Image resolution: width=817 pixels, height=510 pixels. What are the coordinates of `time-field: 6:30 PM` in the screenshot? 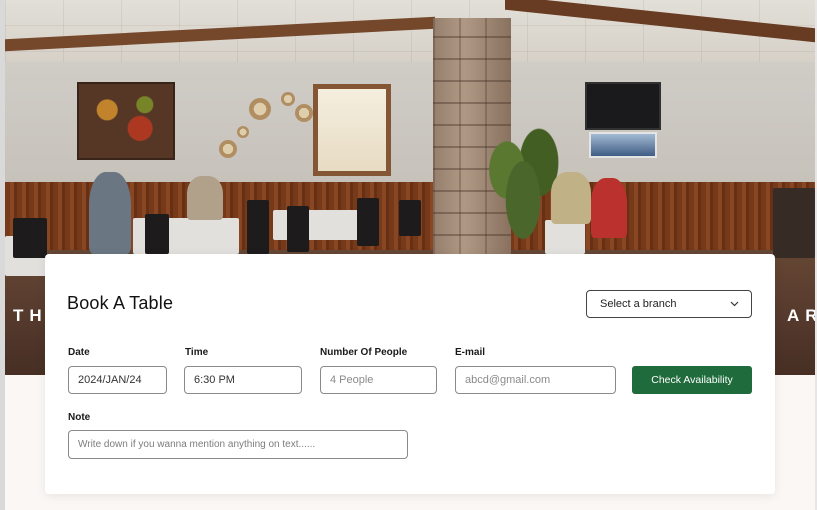 It's located at (243, 380).